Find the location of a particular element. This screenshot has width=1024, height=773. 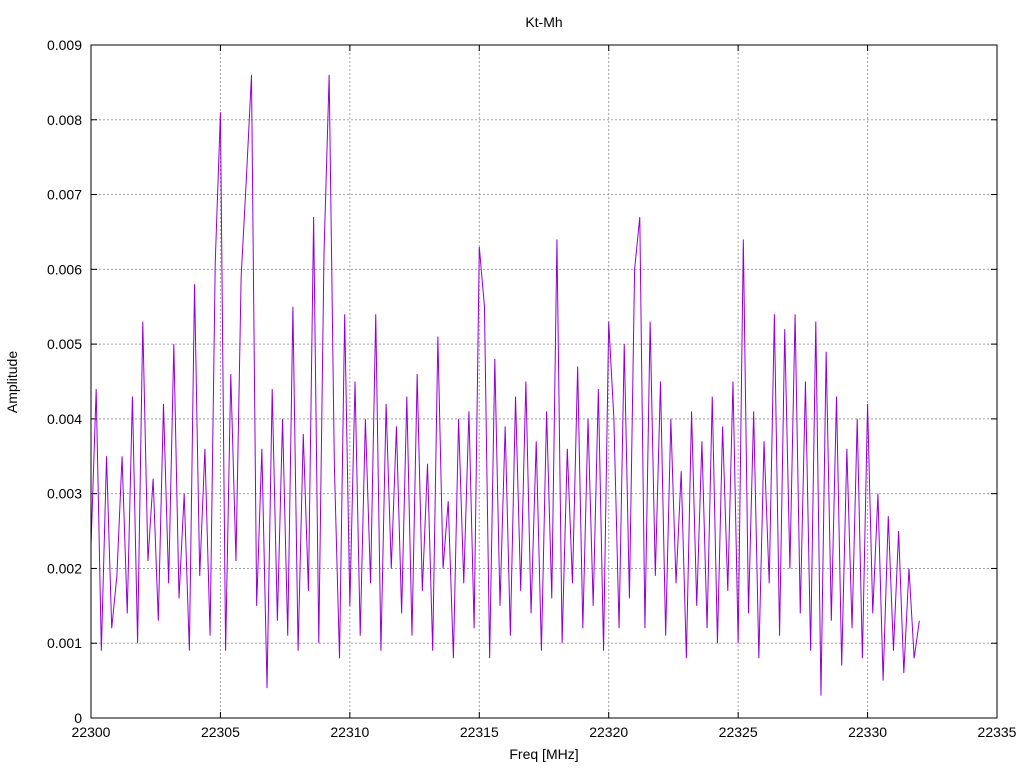

x-tick-label: 22320 is located at coordinates (608, 732).